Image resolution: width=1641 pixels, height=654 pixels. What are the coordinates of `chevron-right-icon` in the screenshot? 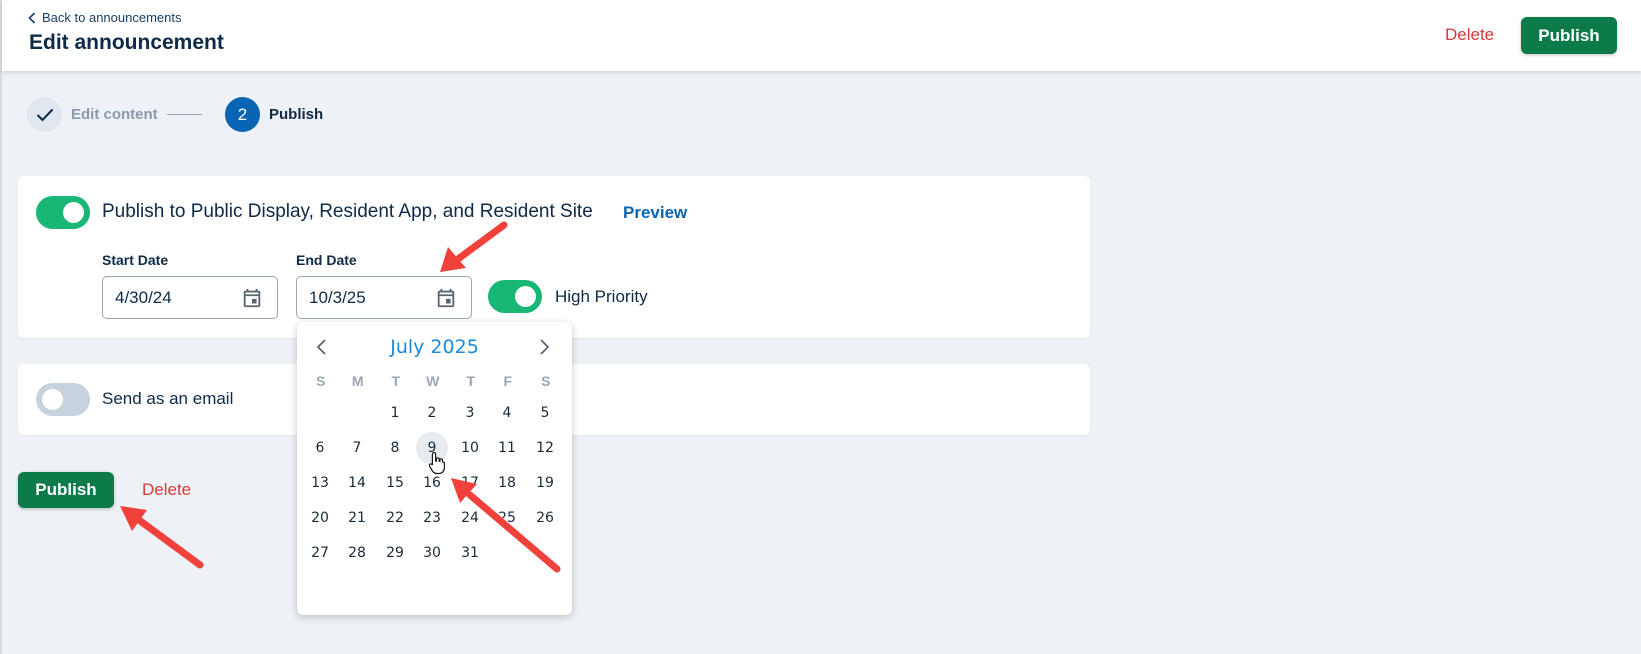 It's located at (544, 347).